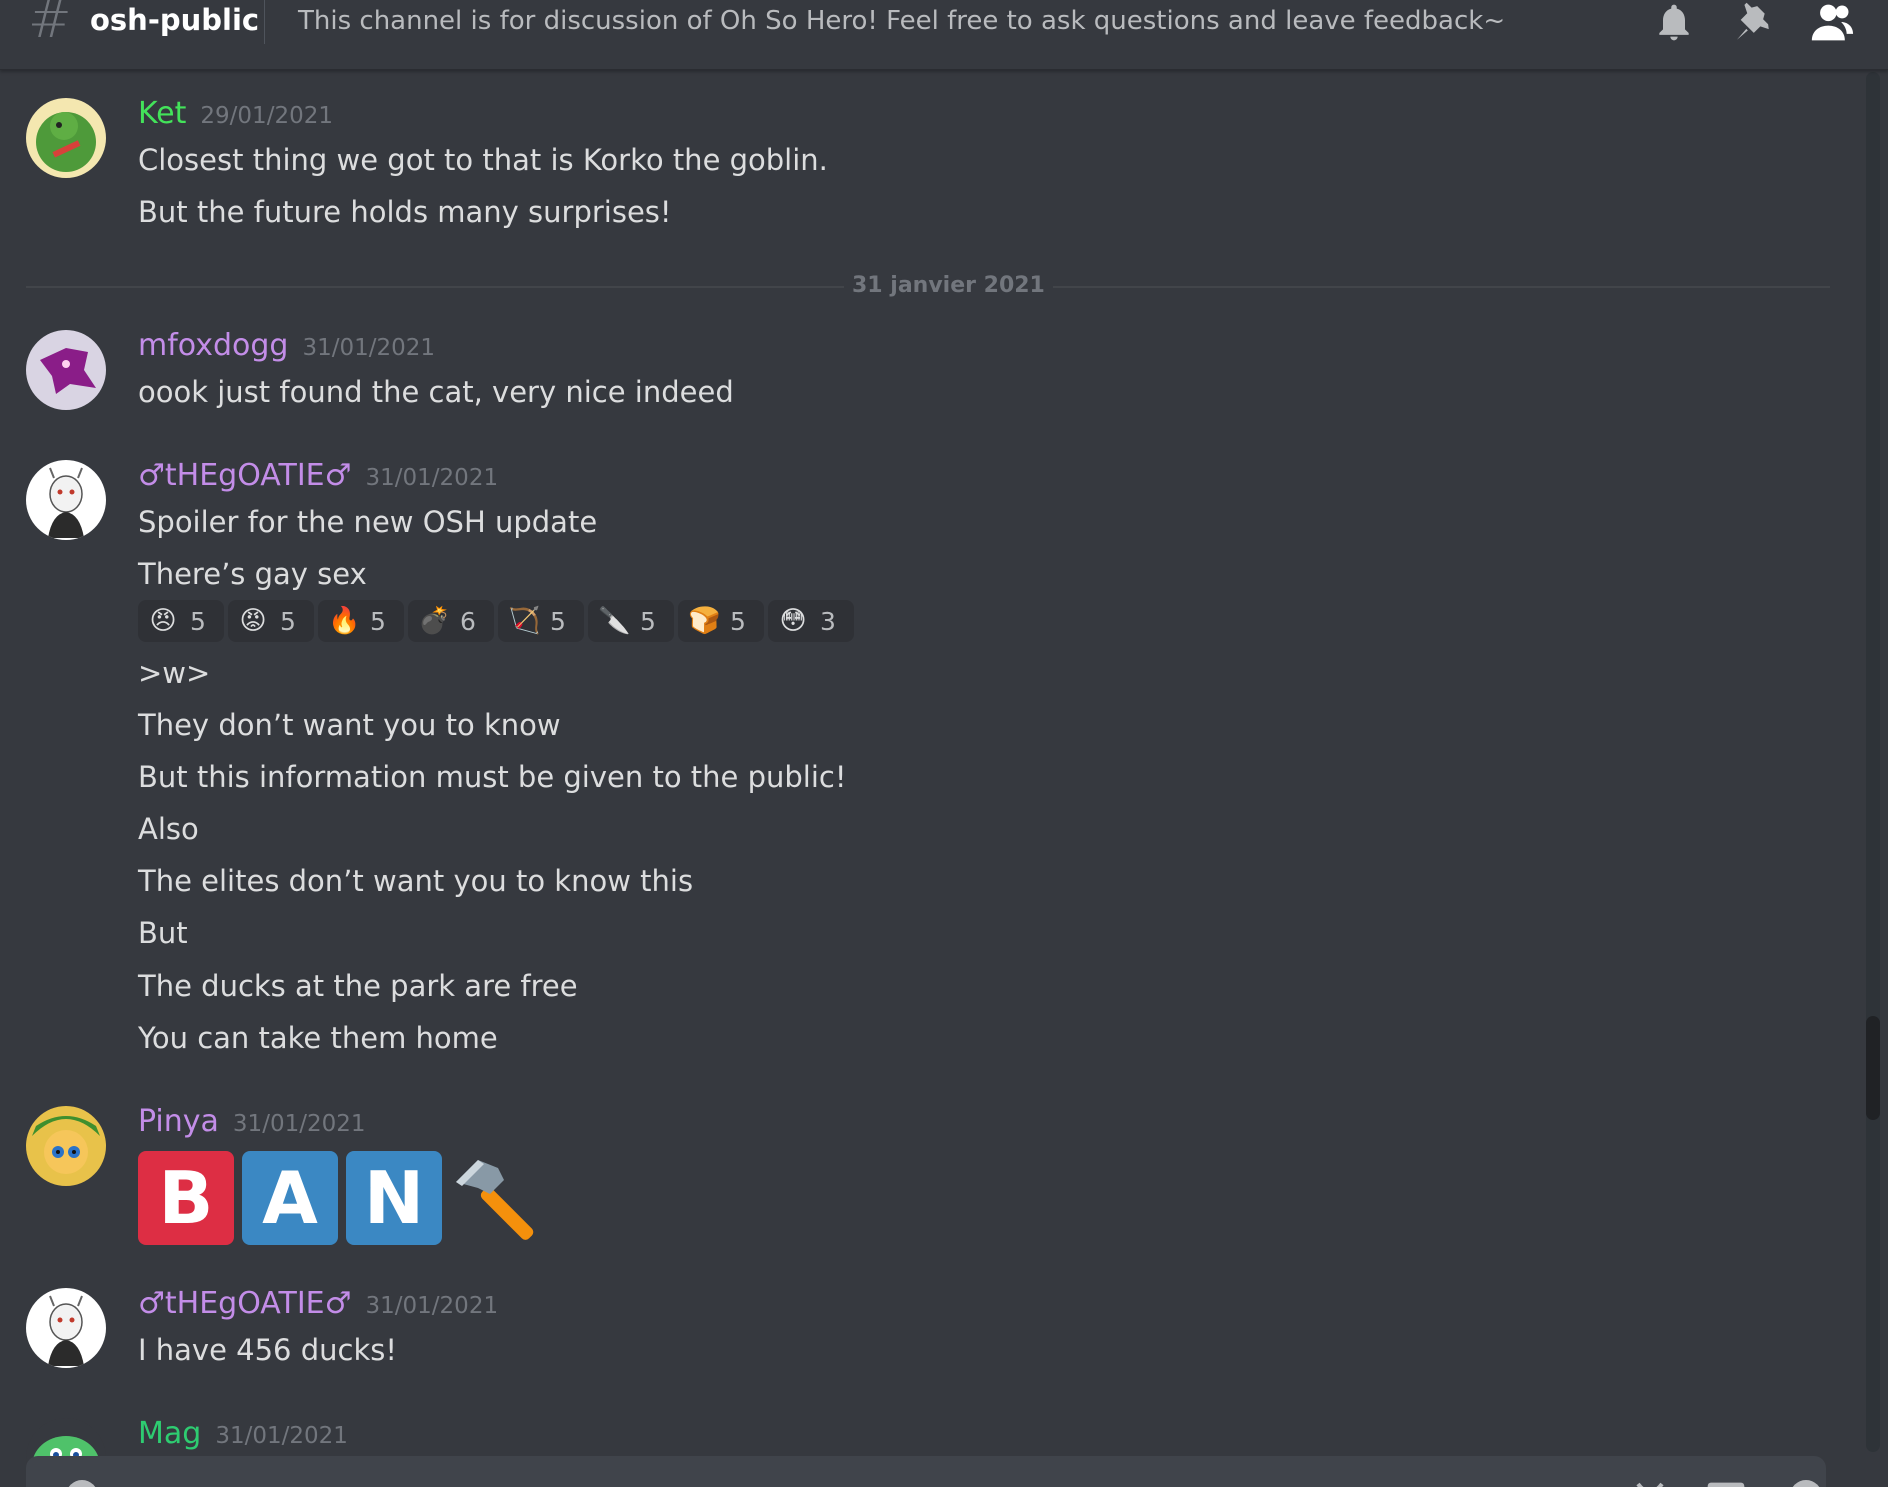  What do you see at coordinates (948, 286) in the screenshot?
I see `date-divider-label: 31 janvier 2021` at bounding box center [948, 286].